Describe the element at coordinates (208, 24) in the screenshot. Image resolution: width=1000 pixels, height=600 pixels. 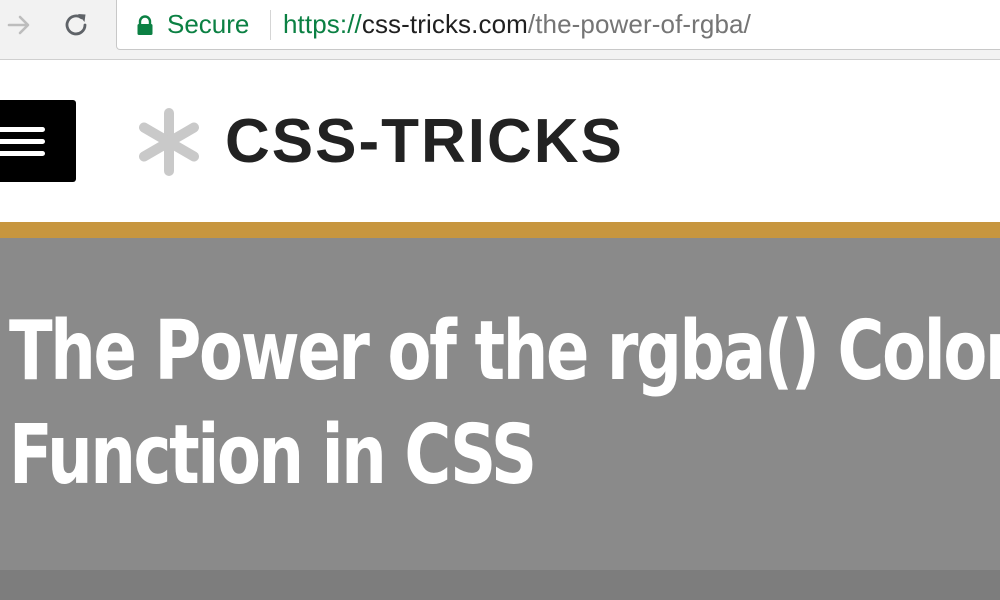
I see `security-indicator: Secure` at that location.